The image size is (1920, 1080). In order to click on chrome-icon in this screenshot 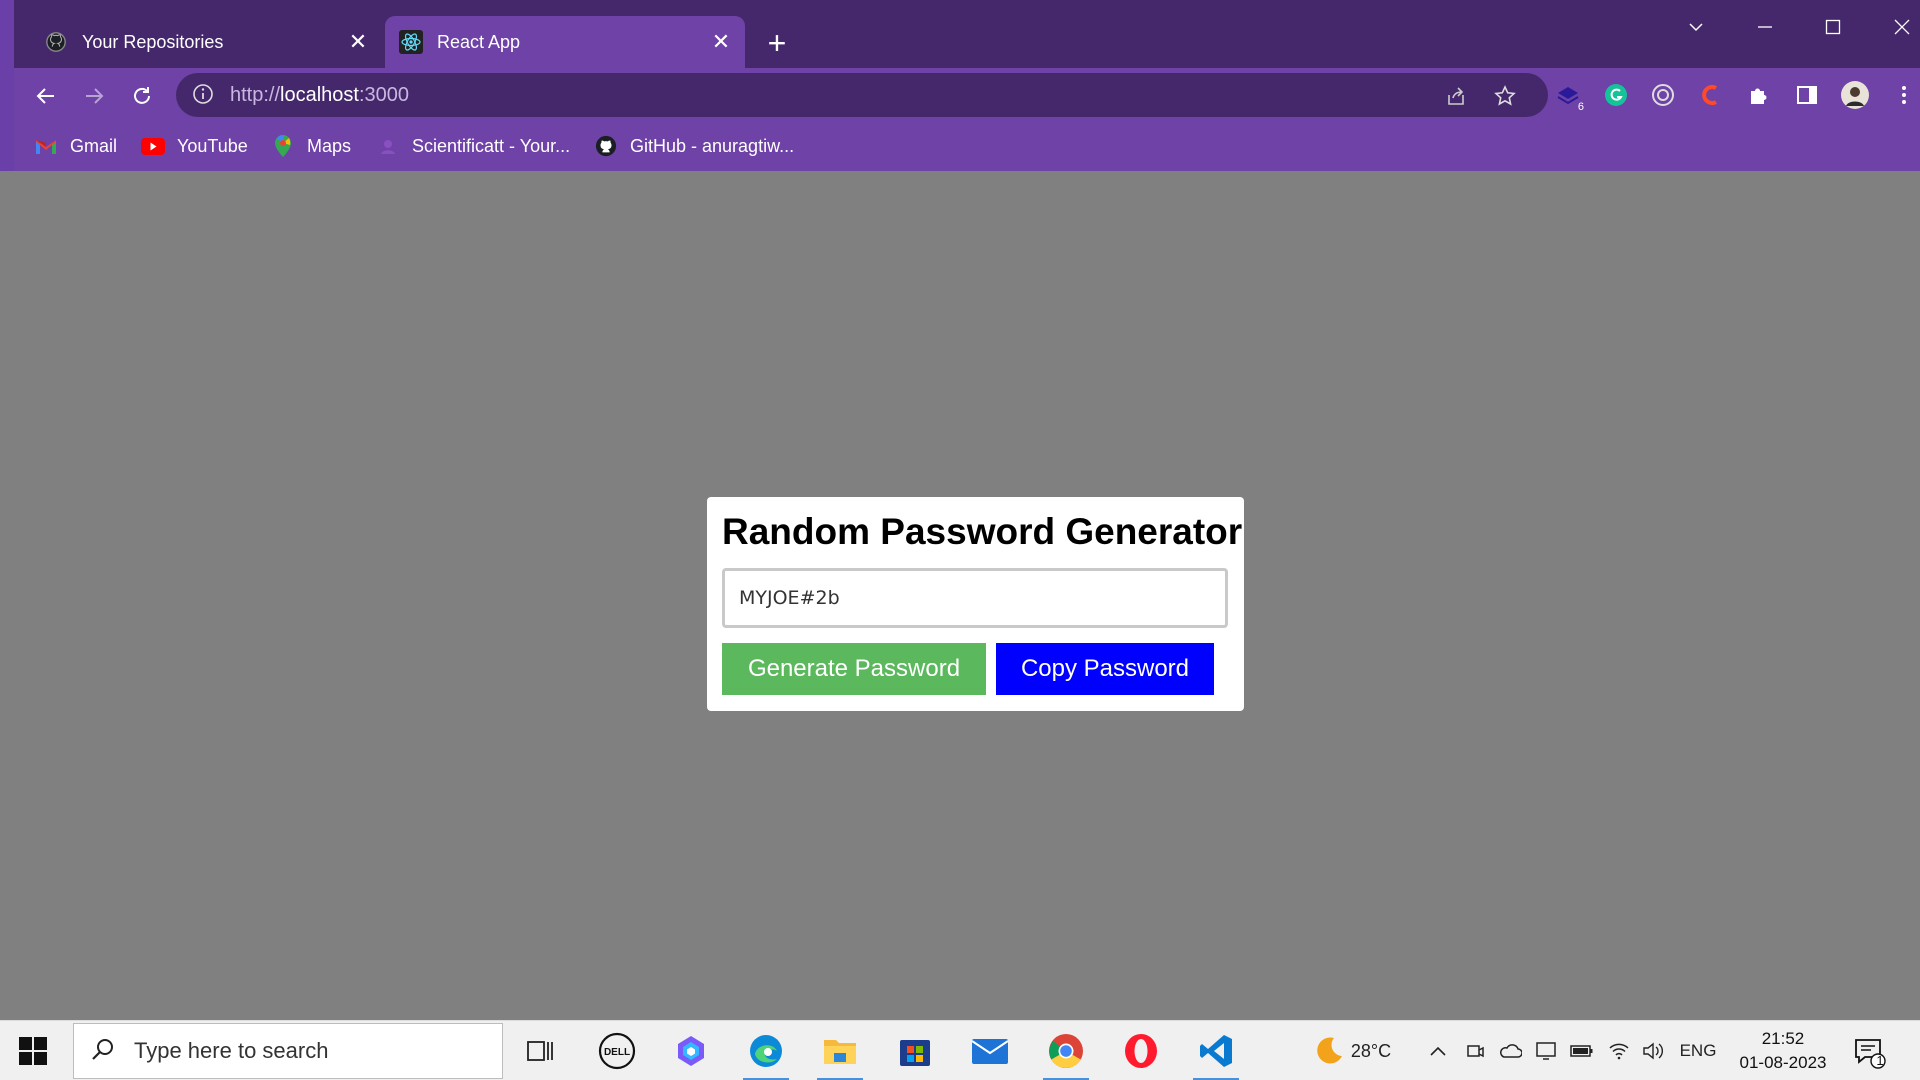, I will do `click(1066, 1050)`.